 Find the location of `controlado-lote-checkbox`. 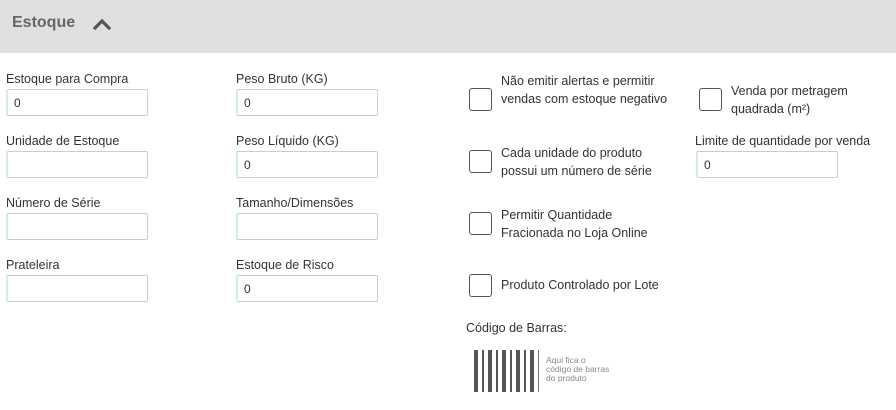

controlado-lote-checkbox is located at coordinates (480, 285).